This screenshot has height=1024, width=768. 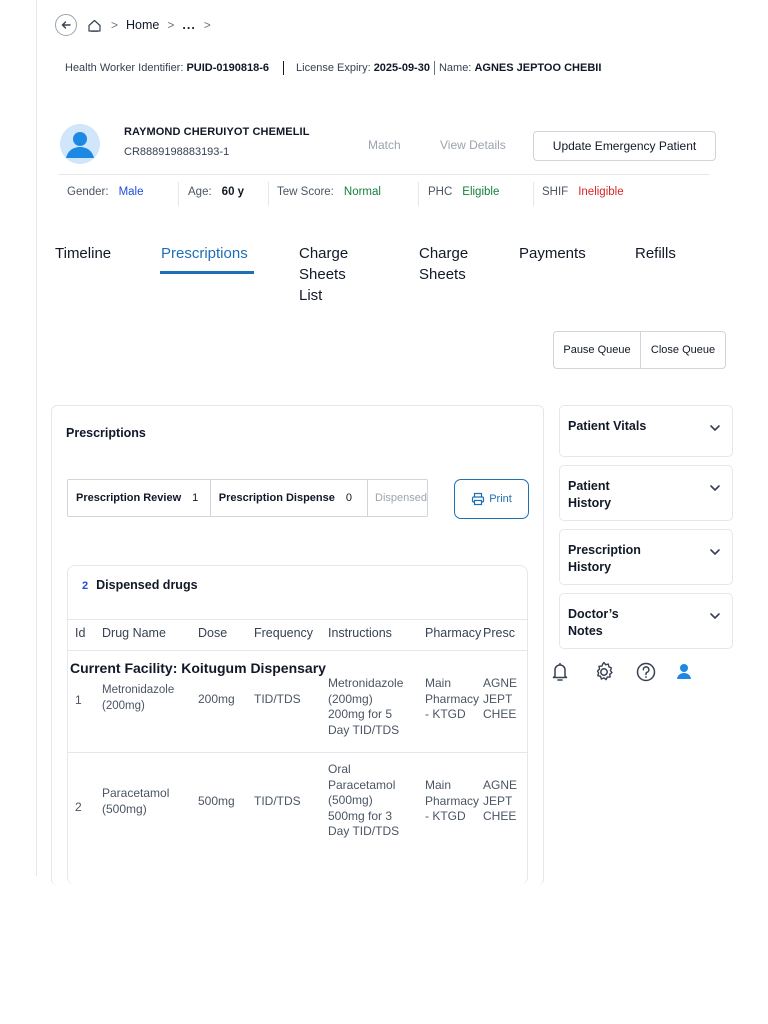 I want to click on cell-line: AGNE, so click(x=500, y=785).